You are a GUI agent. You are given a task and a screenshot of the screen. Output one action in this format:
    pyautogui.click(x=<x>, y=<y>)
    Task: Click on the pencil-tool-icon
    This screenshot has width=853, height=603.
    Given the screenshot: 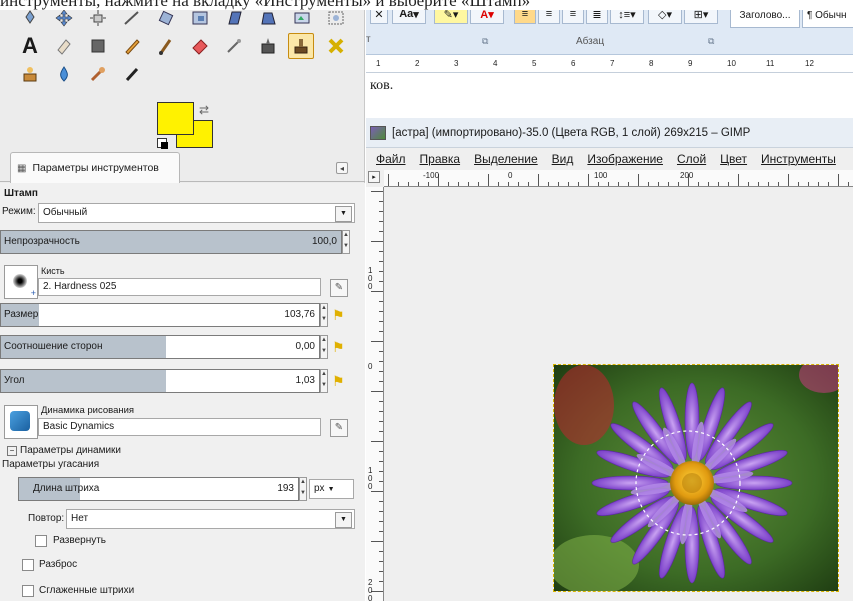 What is the action you would take?
    pyautogui.click(x=132, y=46)
    